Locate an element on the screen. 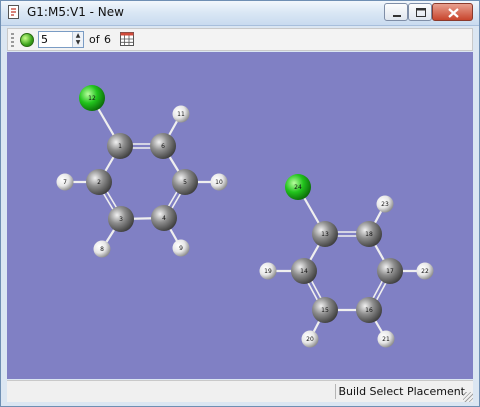  atom-7: 7 is located at coordinates (65, 182).